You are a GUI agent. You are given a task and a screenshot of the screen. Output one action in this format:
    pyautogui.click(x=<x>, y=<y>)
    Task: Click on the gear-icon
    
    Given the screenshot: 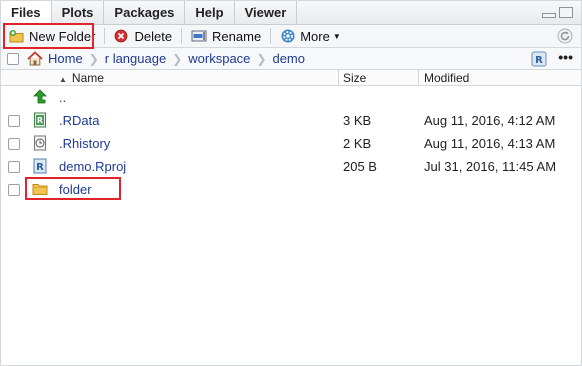 What is the action you would take?
    pyautogui.click(x=288, y=36)
    